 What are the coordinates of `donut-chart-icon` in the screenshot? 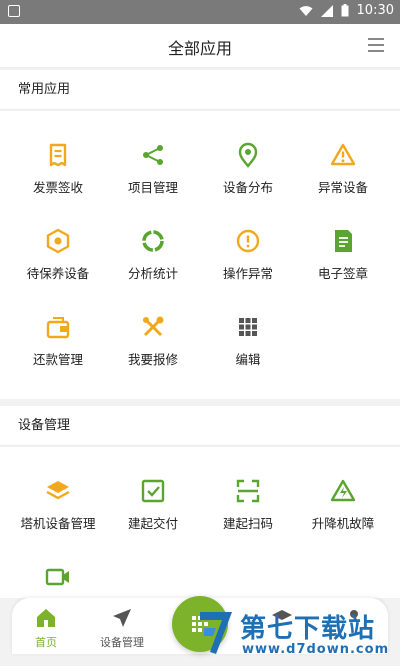 It's located at (153, 241).